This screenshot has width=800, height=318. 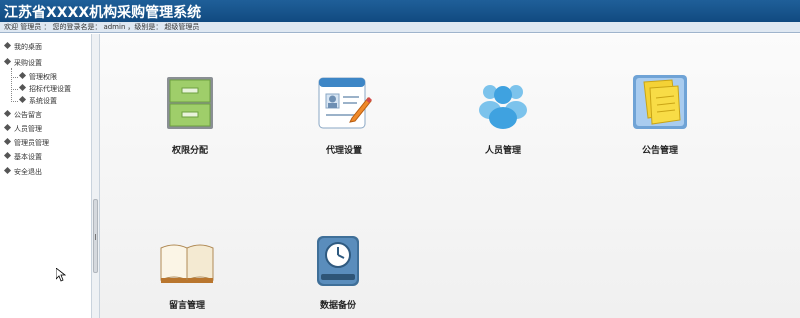 I want to click on sidebar-item-notices: 公告留言, so click(x=22, y=114).